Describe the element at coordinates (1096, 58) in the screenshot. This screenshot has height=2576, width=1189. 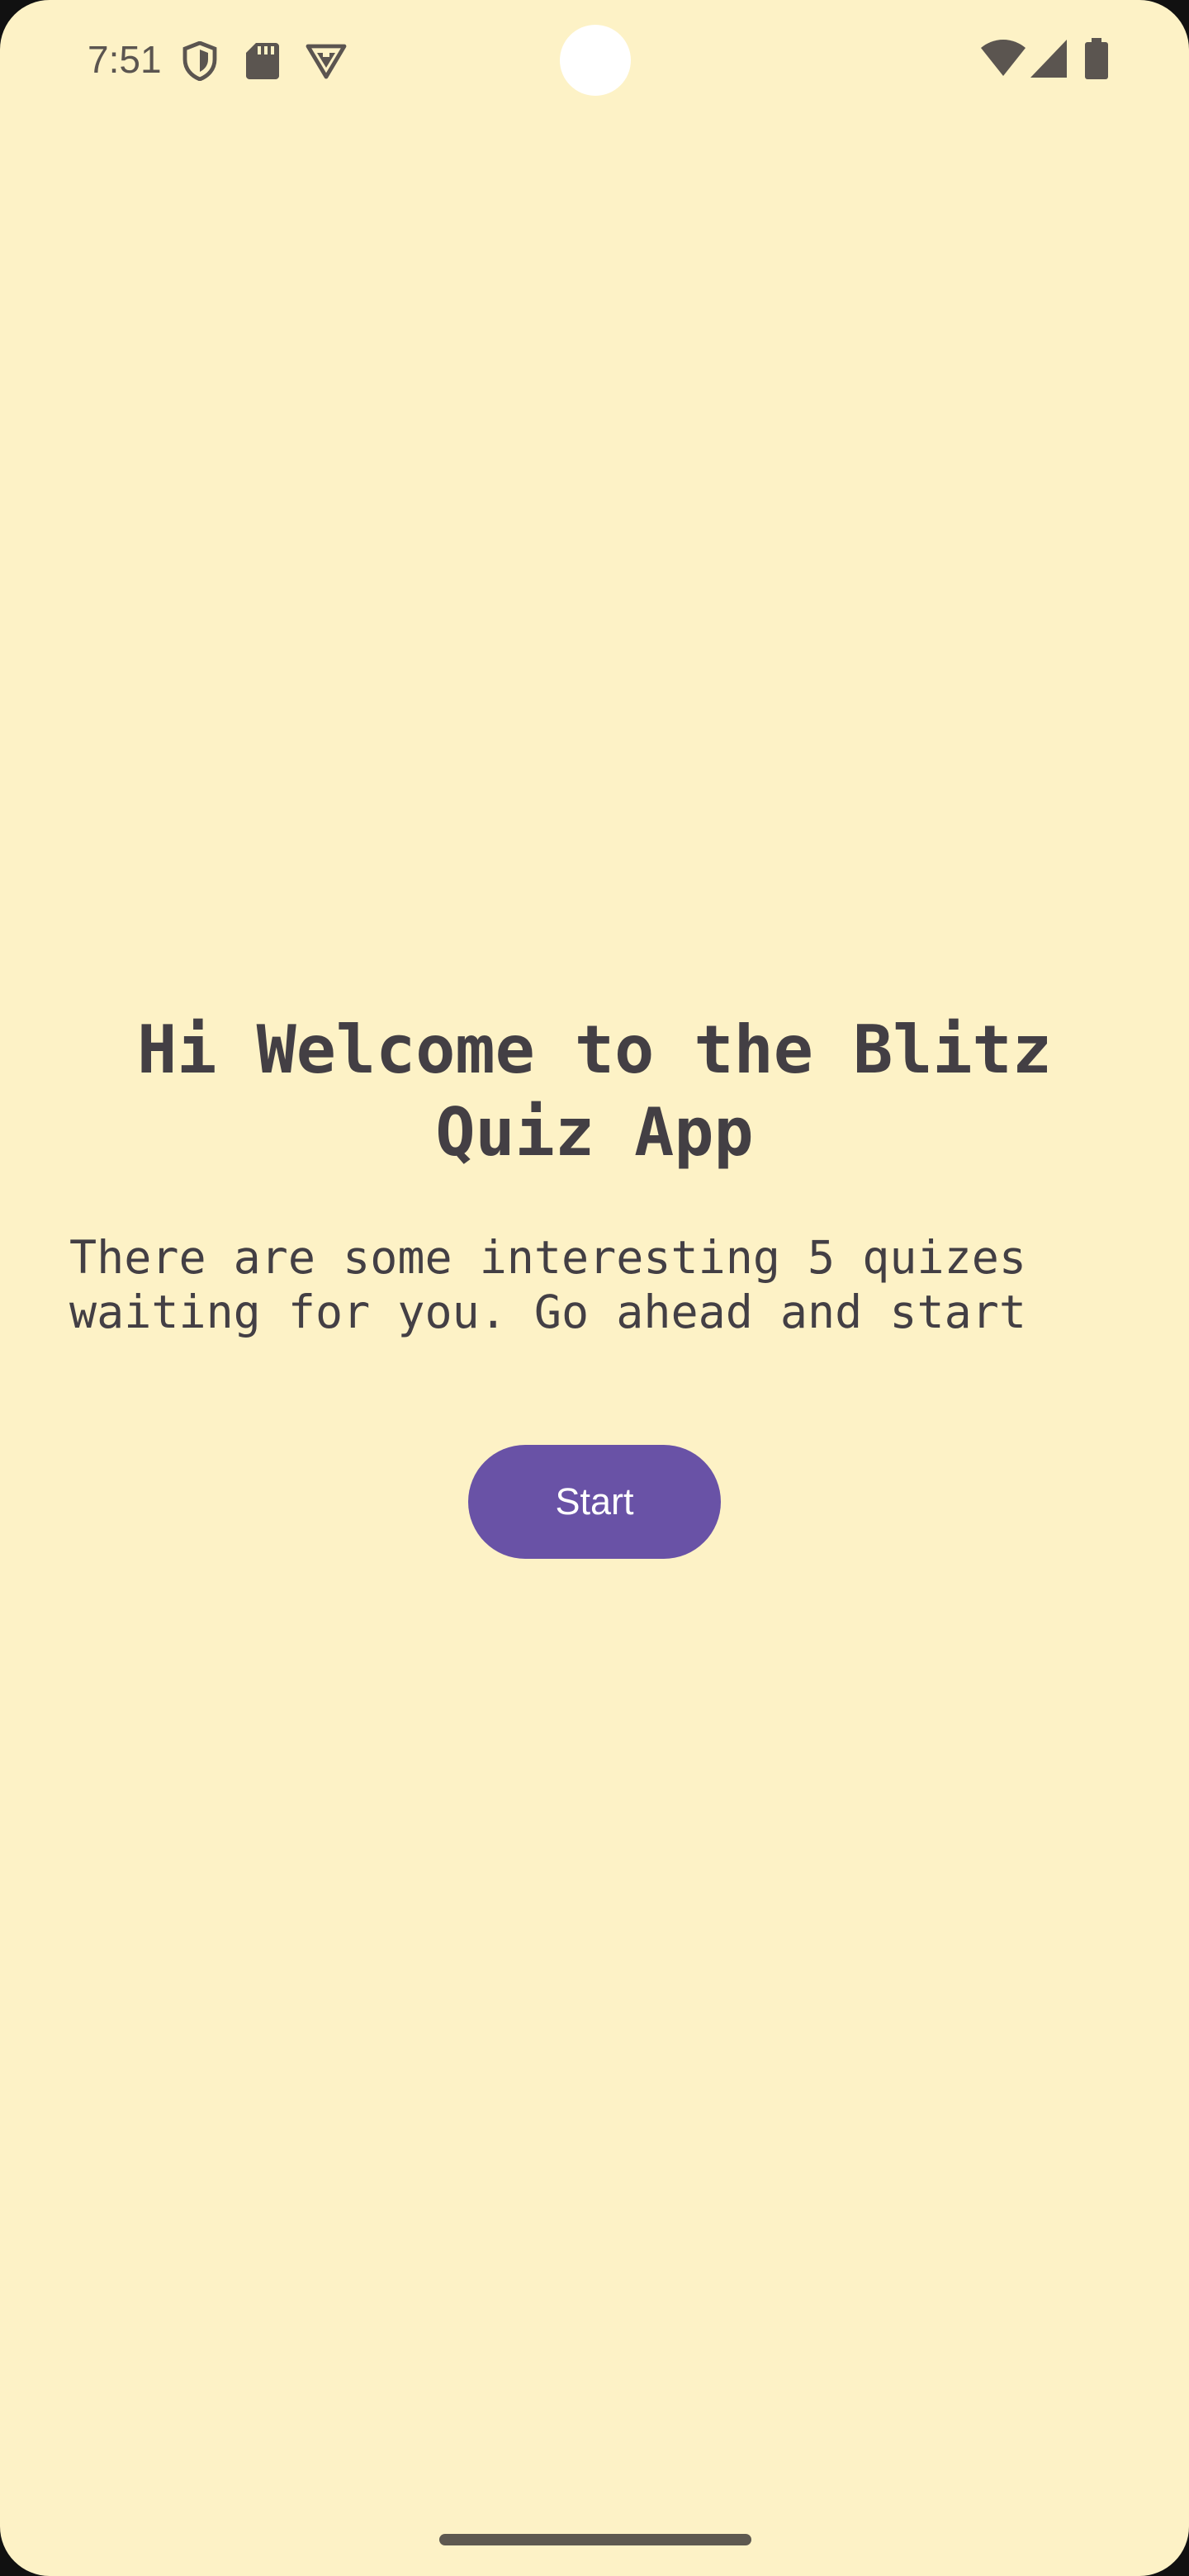
I see `battery-icon` at that location.